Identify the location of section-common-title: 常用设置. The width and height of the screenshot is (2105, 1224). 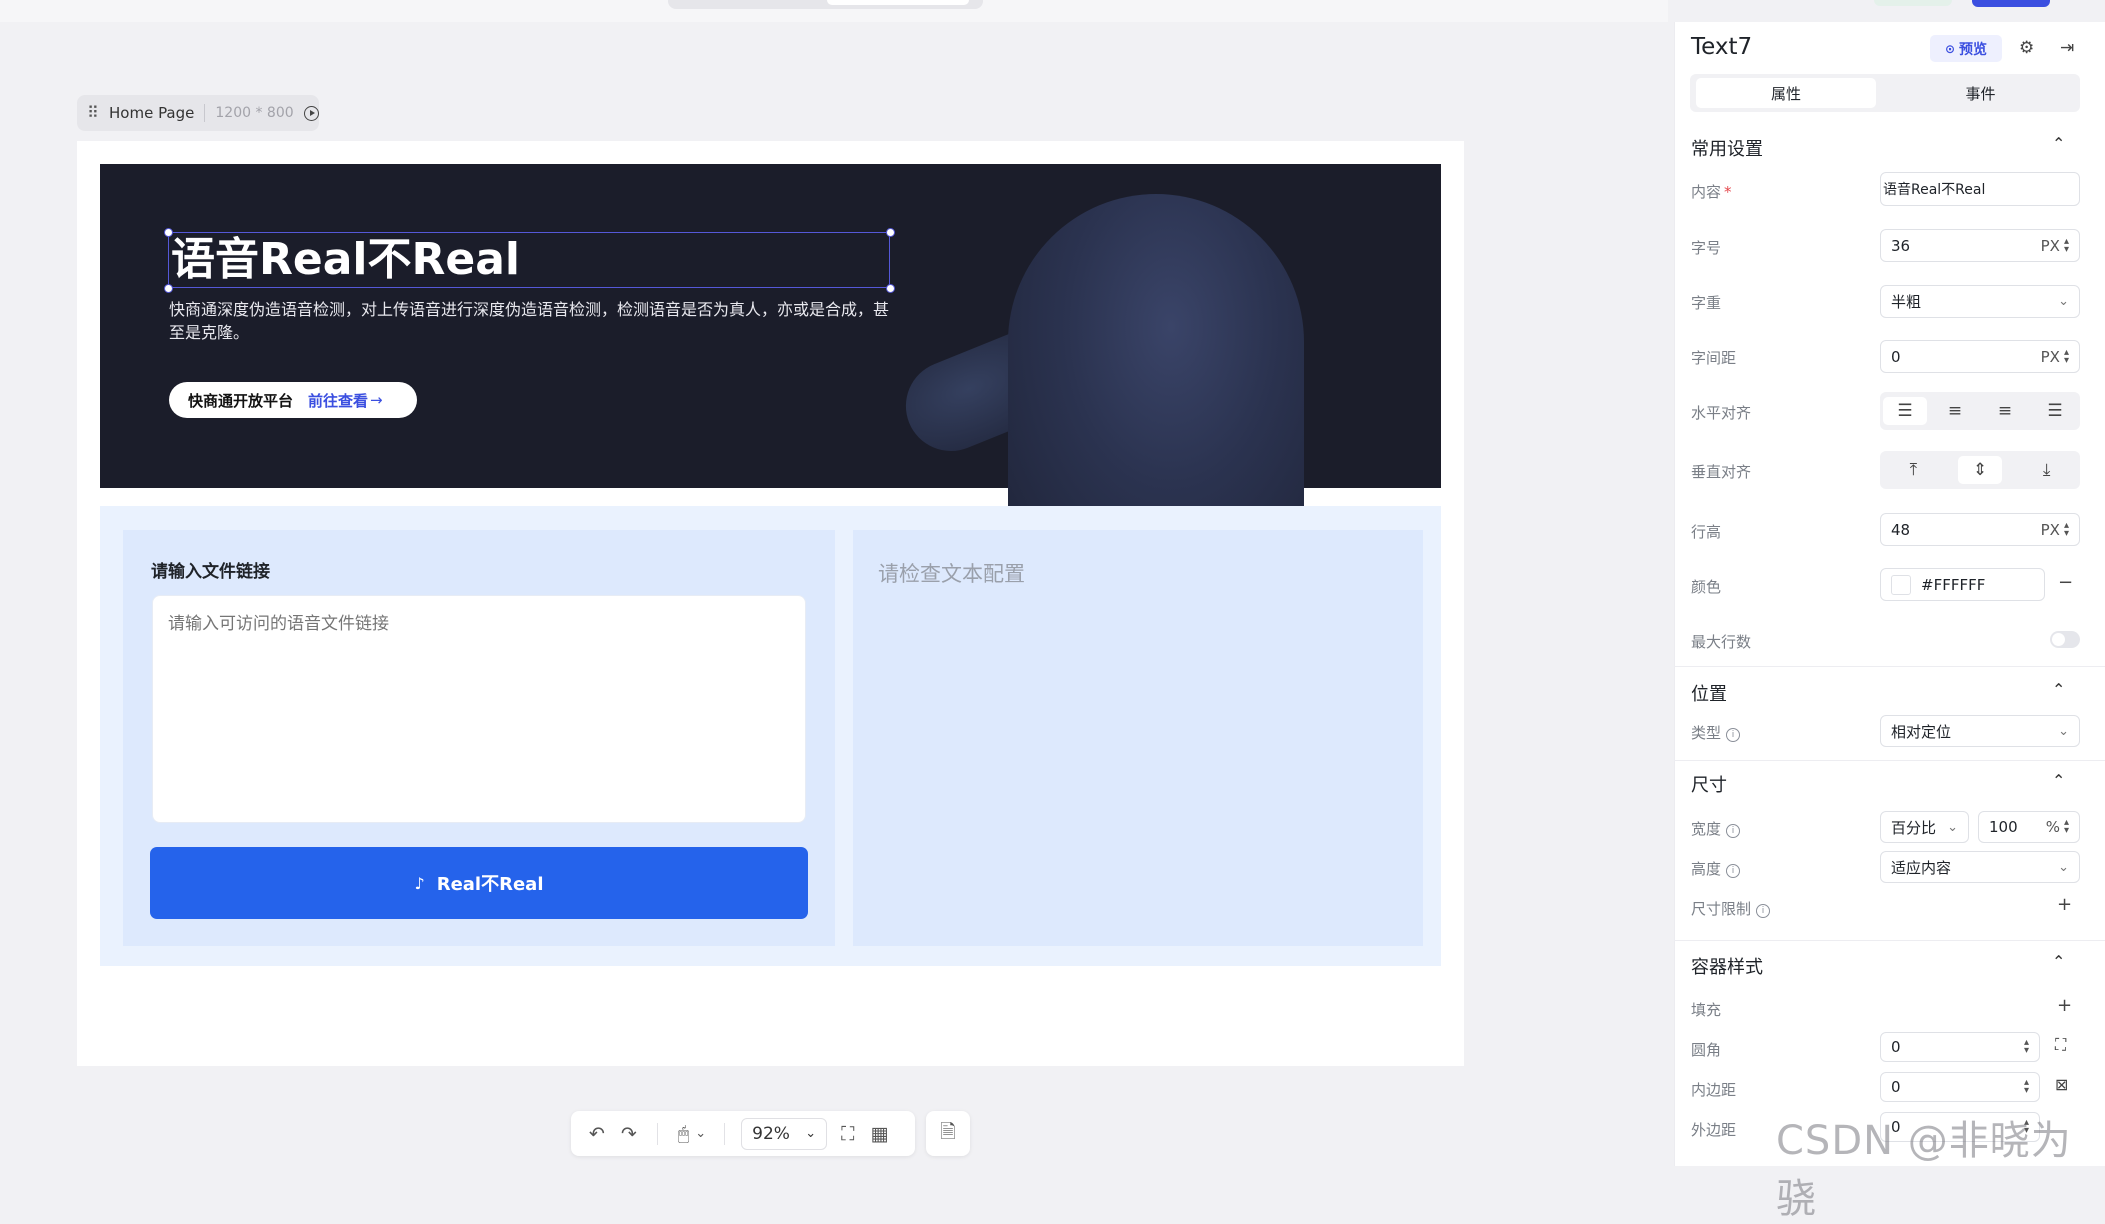
(1727, 149).